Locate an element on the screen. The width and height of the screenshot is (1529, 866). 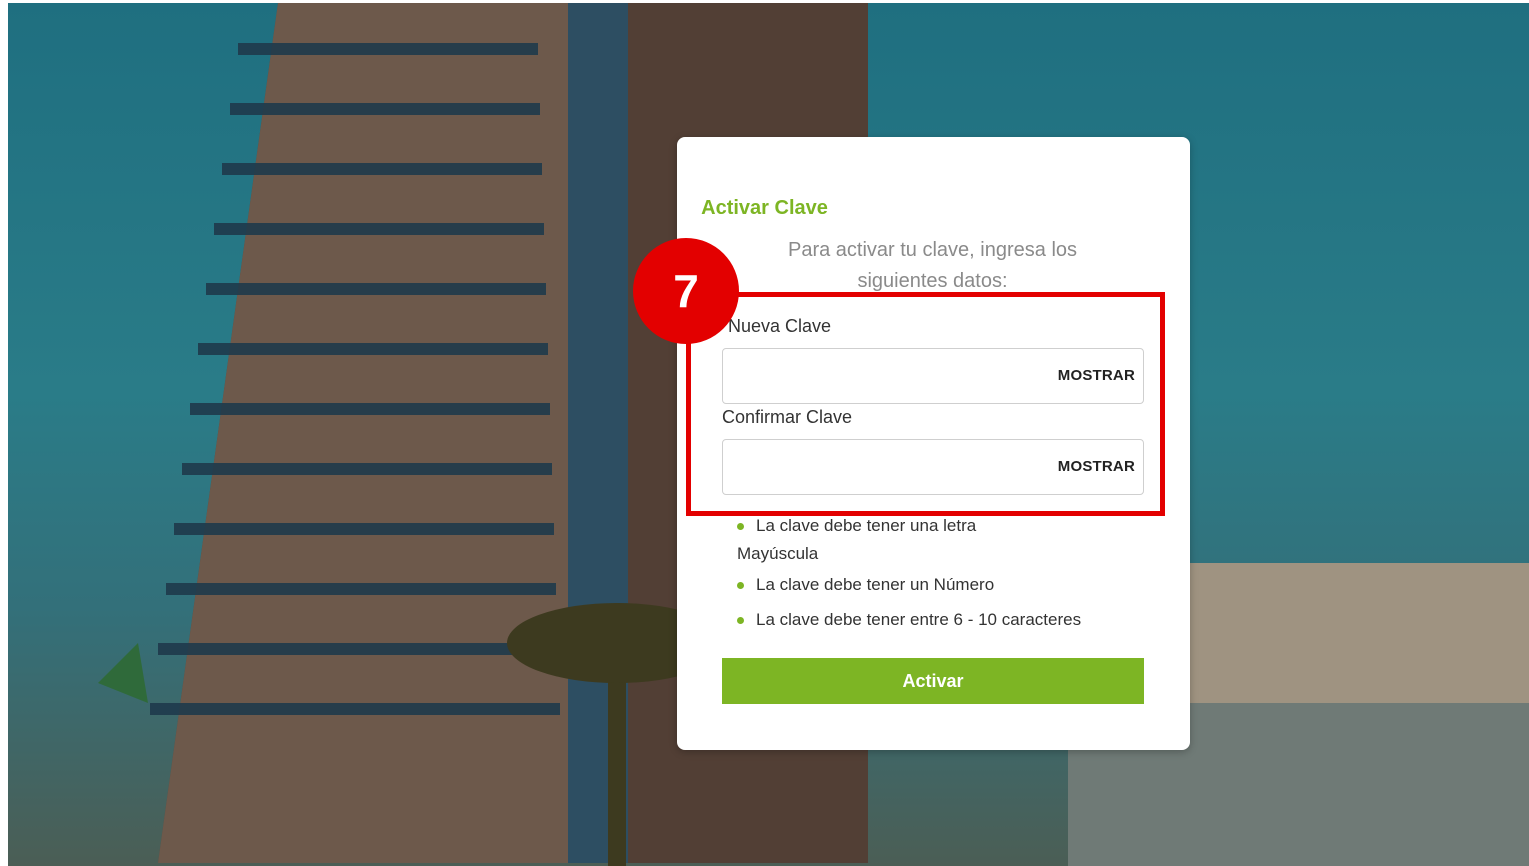
form-title: Activar Clave is located at coordinates (764, 208).